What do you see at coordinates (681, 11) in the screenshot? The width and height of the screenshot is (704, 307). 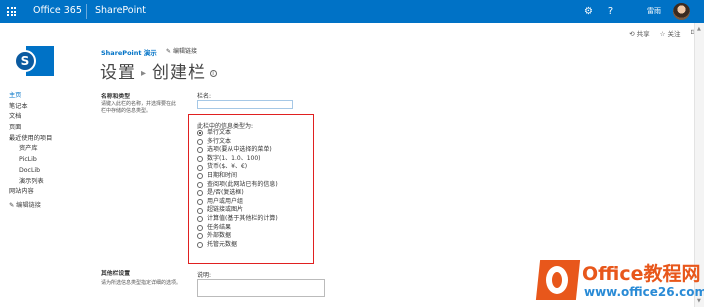 I see `avatar` at bounding box center [681, 11].